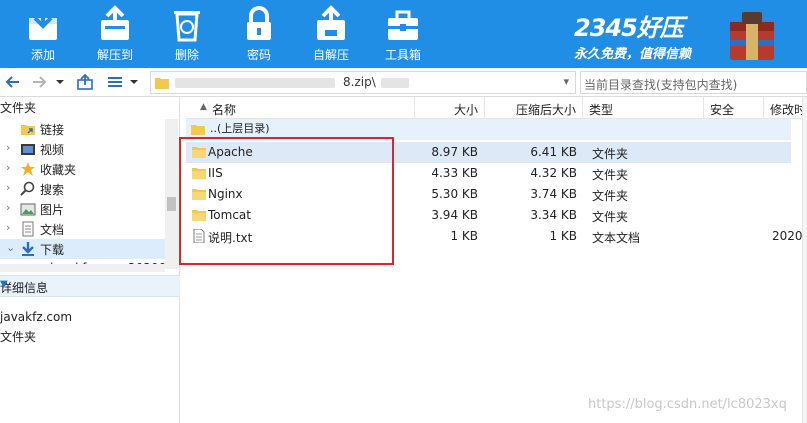  I want to click on toolbox-icon, so click(403, 25).